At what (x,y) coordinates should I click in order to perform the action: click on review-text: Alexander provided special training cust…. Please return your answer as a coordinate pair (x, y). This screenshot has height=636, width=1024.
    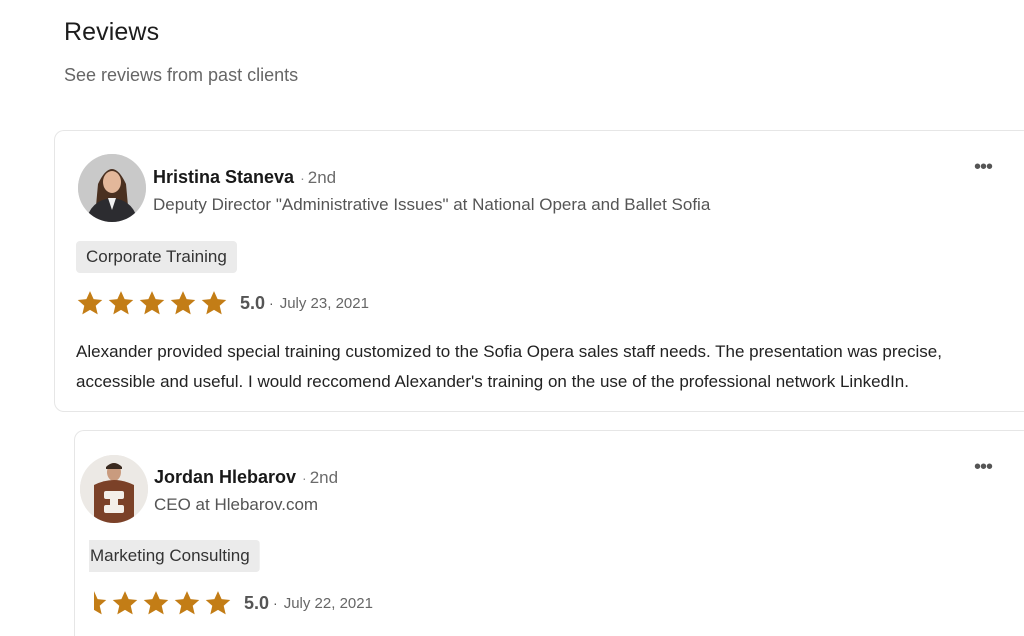
    Looking at the image, I should click on (509, 366).